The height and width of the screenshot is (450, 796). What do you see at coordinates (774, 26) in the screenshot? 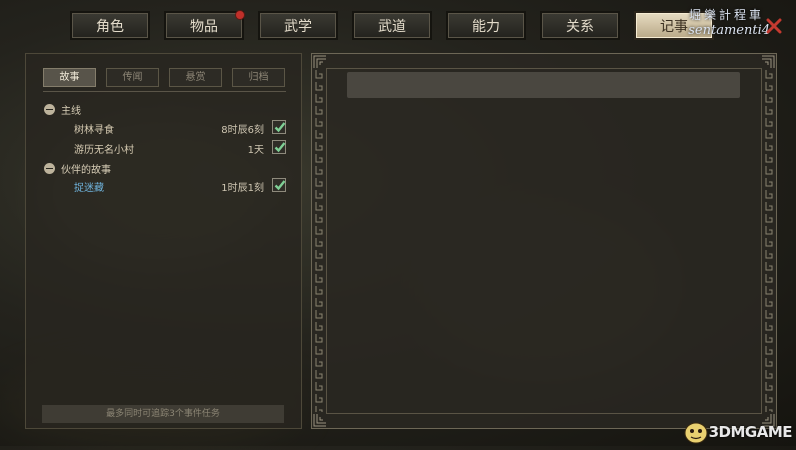
I see `red-mark-icon` at bounding box center [774, 26].